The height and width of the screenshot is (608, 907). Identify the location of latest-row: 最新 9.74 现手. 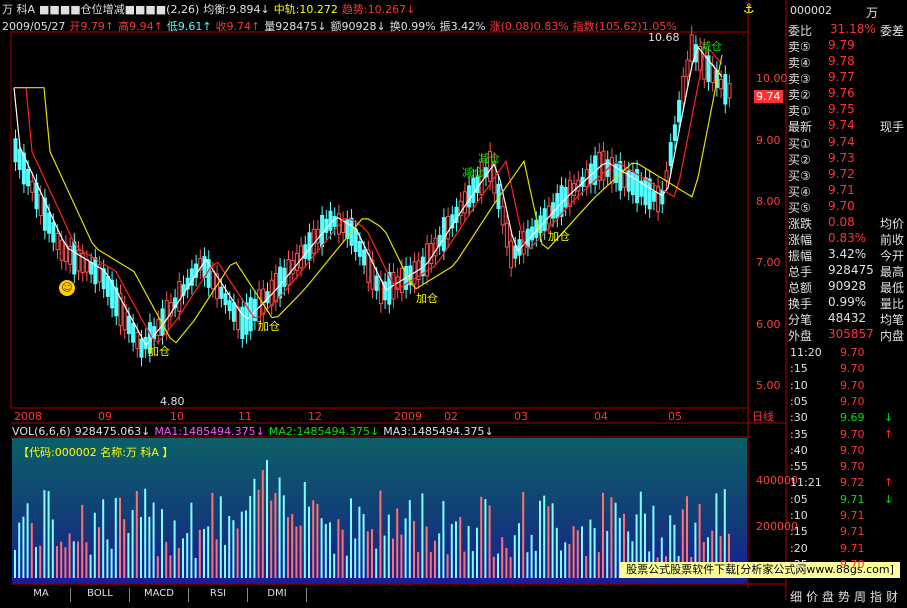
(847, 126).